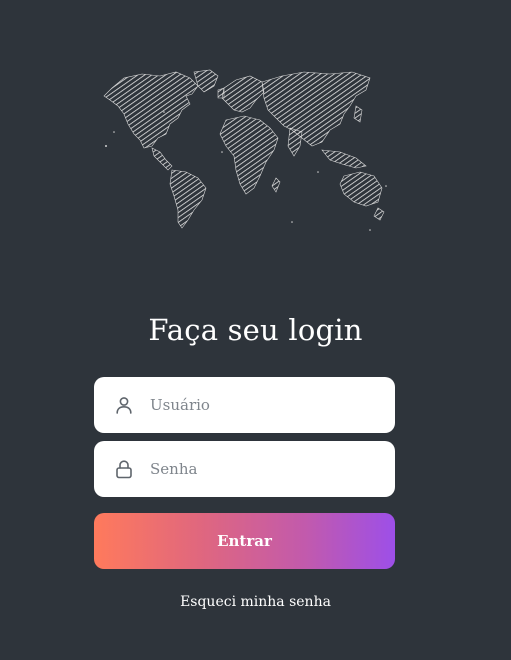 Image resolution: width=511 pixels, height=660 pixels. I want to click on user-icon, so click(124, 405).